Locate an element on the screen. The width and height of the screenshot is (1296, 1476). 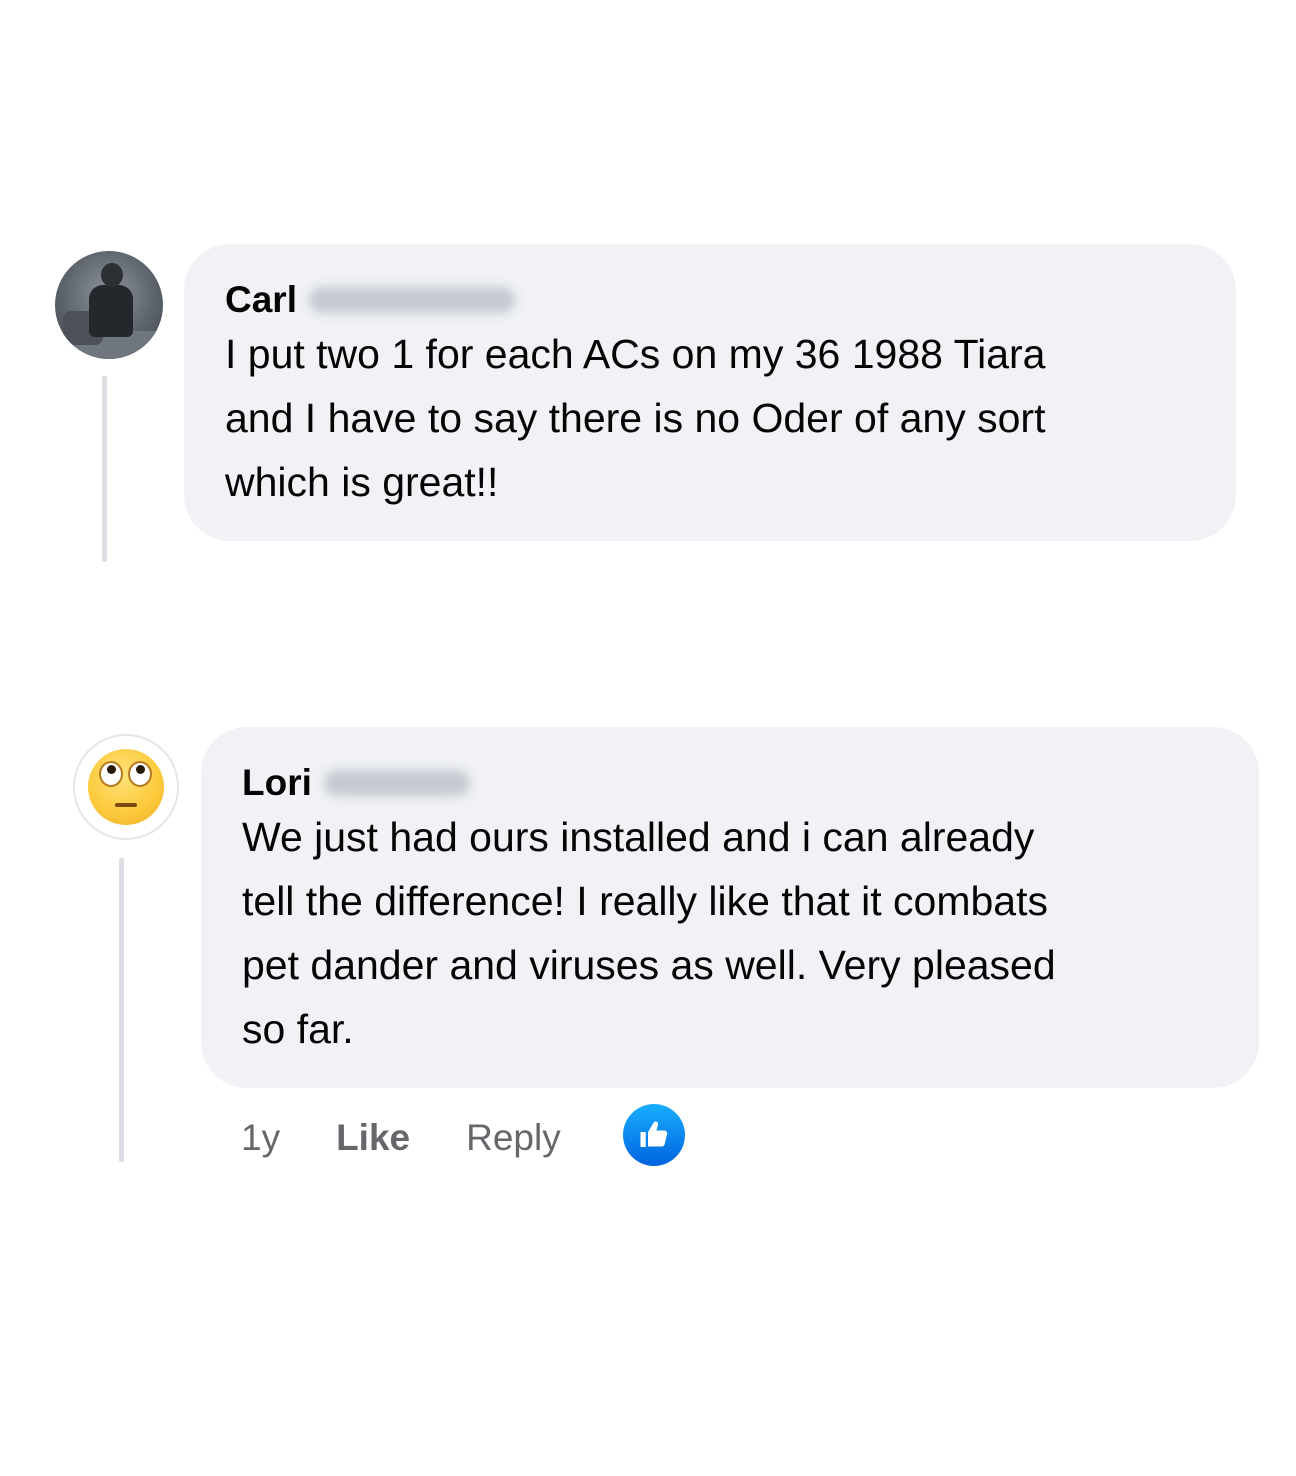
reply-button: Reply is located at coordinates (513, 1138).